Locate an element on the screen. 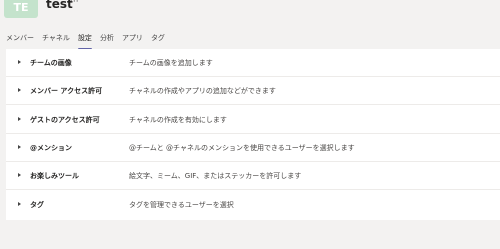  tab-analytics: 分析 is located at coordinates (107, 40).